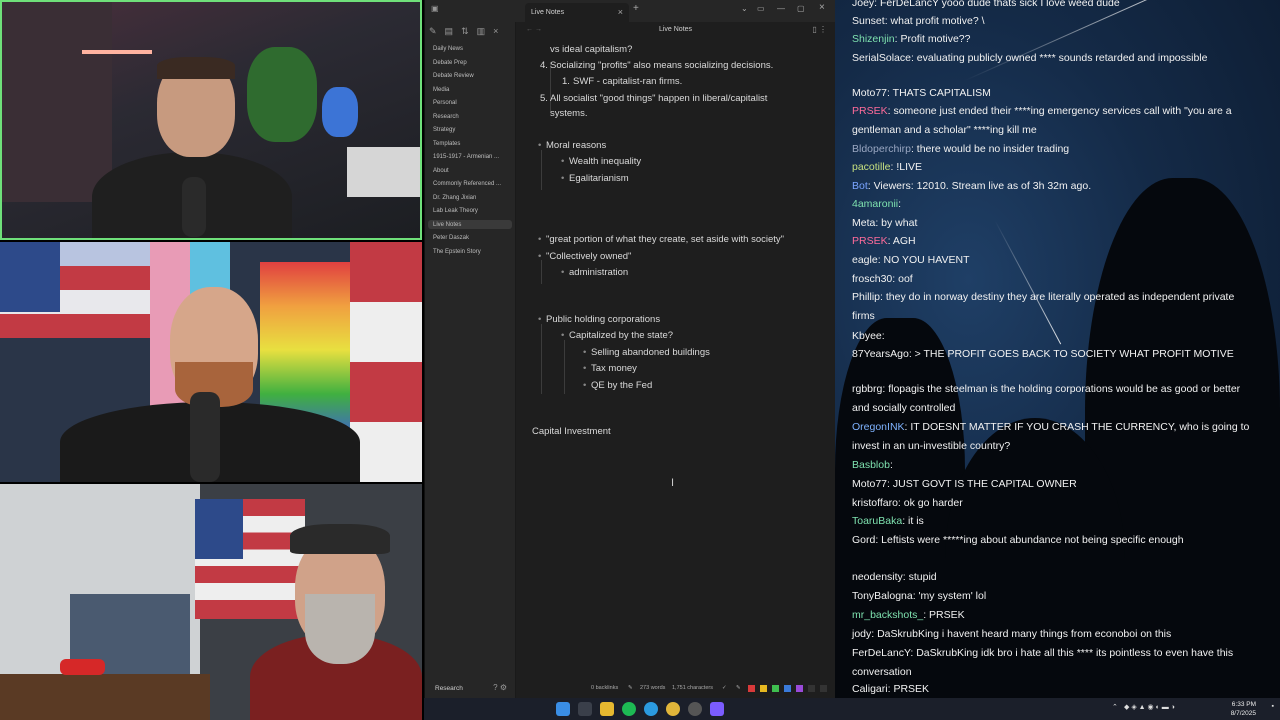 The image size is (1280, 720). What do you see at coordinates (1051, 204) in the screenshot?
I see `chat-message: 4amaronii:` at bounding box center [1051, 204].